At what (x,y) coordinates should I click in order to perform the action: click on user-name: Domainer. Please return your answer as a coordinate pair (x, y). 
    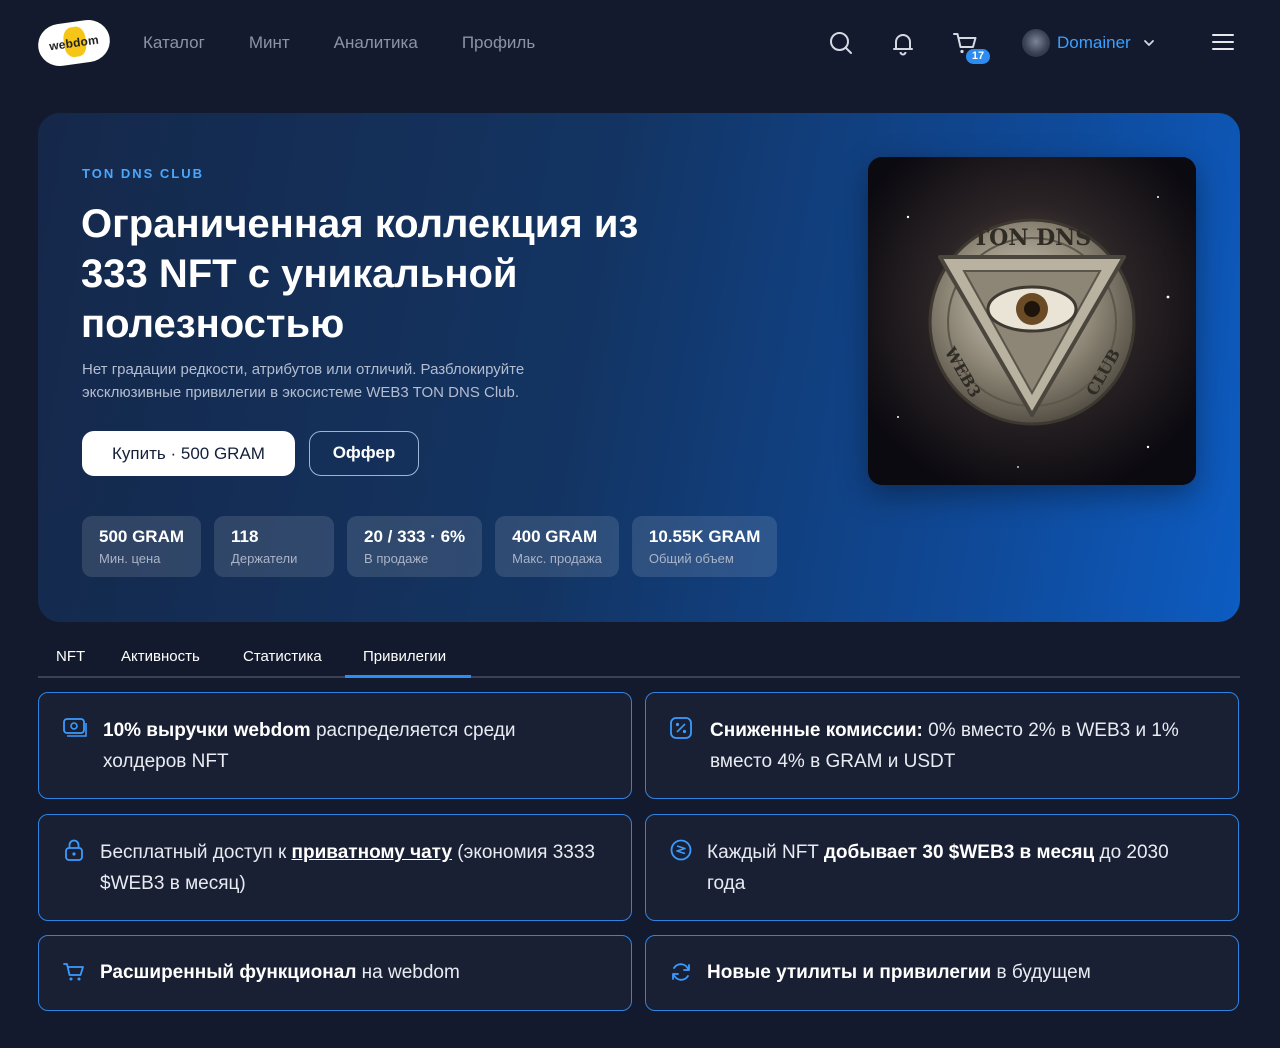
    Looking at the image, I should click on (1094, 42).